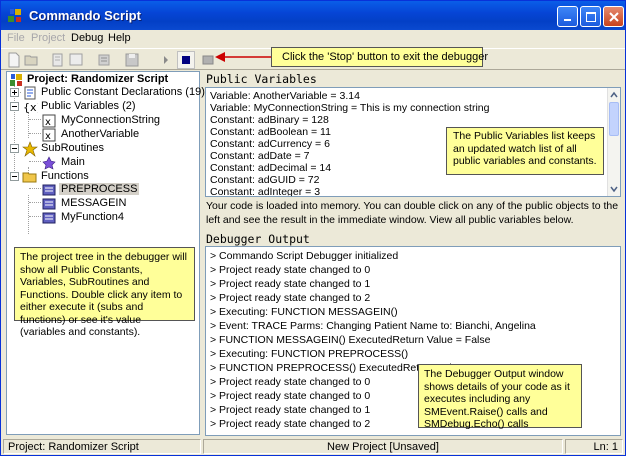 This screenshot has width=626, height=456. What do you see at coordinates (29, 177) in the screenshot?
I see `functions-icon` at bounding box center [29, 177].